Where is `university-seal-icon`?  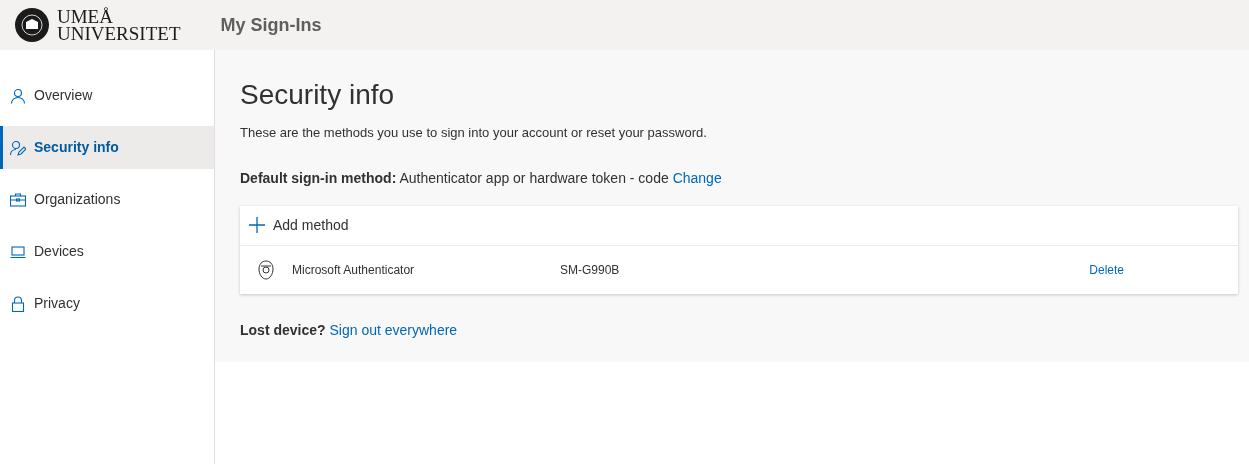
university-seal-icon is located at coordinates (32, 25).